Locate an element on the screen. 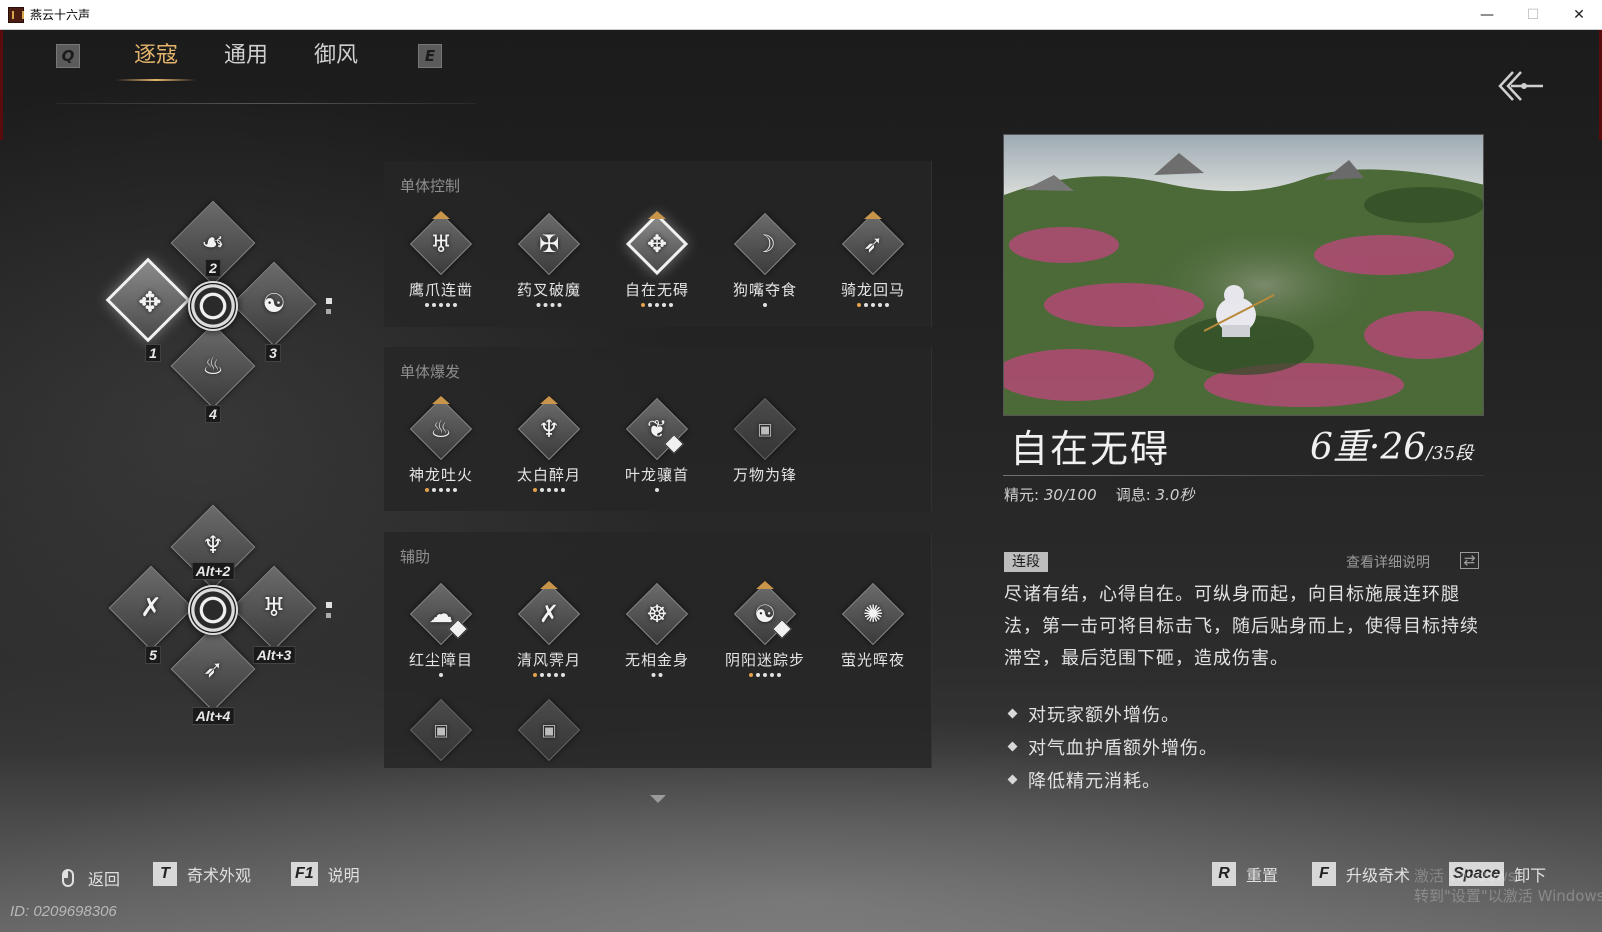 The image size is (1602, 932). skill-tag-badge: 连段 is located at coordinates (1026, 562).